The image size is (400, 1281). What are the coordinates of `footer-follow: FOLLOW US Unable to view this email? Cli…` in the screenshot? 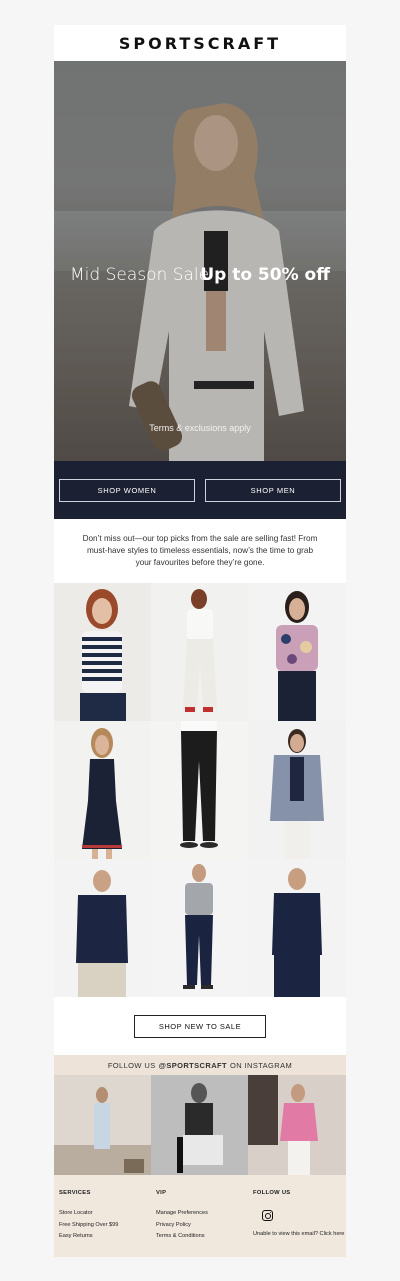 It's located at (302, 1223).